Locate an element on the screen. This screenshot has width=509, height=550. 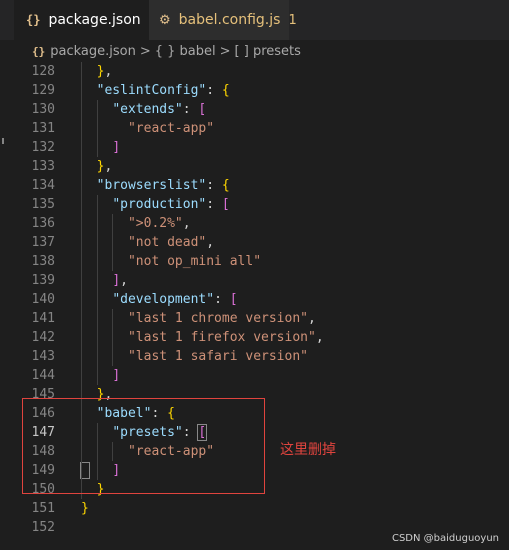
line-number: 139 is located at coordinates (43, 280).